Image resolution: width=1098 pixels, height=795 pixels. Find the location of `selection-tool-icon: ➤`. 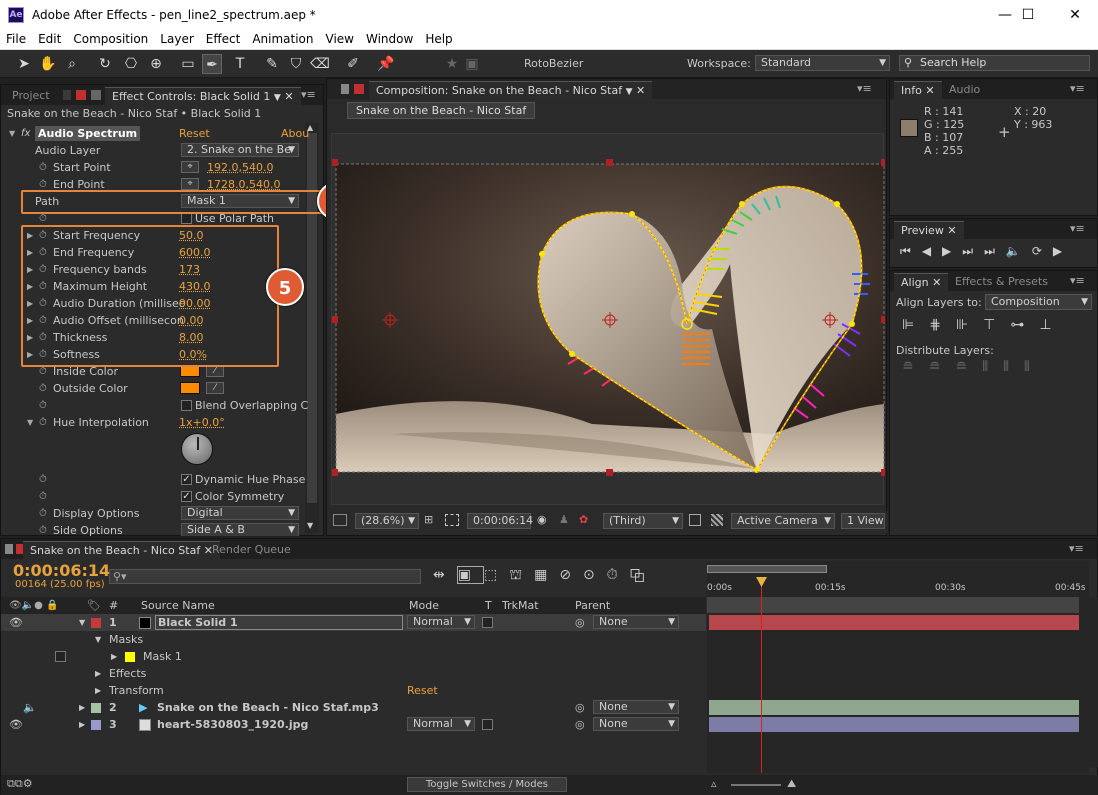

selection-tool-icon: ➤ is located at coordinates (24, 64).